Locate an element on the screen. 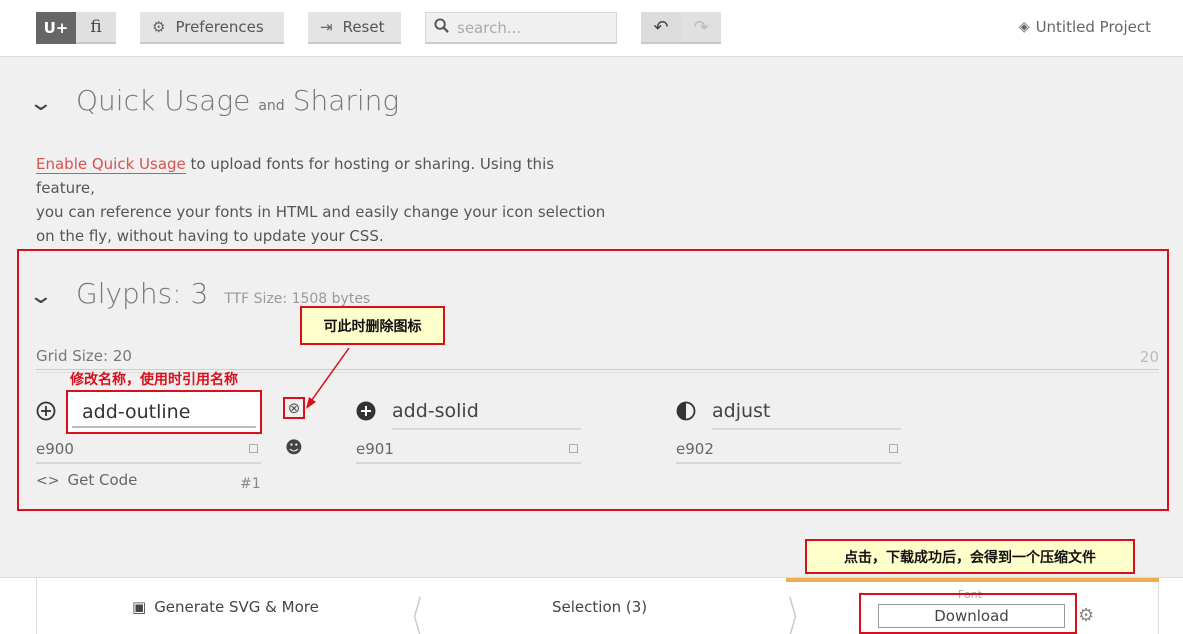 This screenshot has width=1183, height=634. delete-glyph-button: ⊗ is located at coordinates (294, 408).